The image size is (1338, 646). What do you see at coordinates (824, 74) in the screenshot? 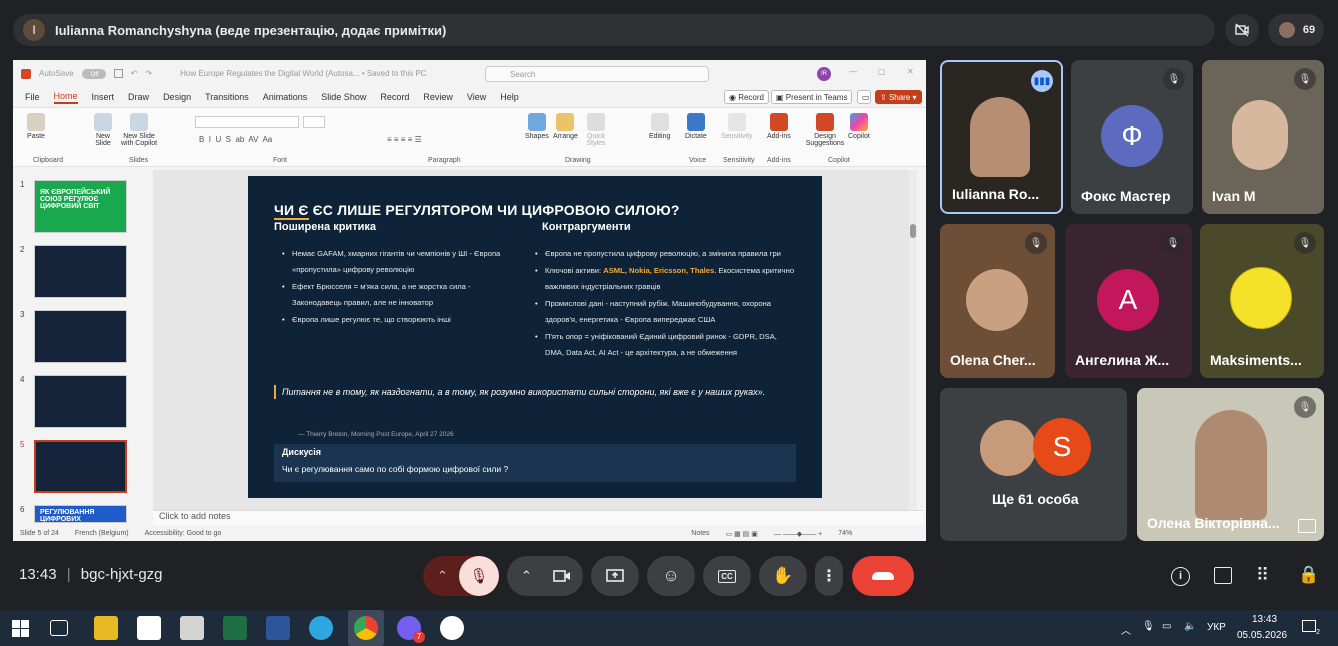
I see `user-avatar: IR` at bounding box center [824, 74].